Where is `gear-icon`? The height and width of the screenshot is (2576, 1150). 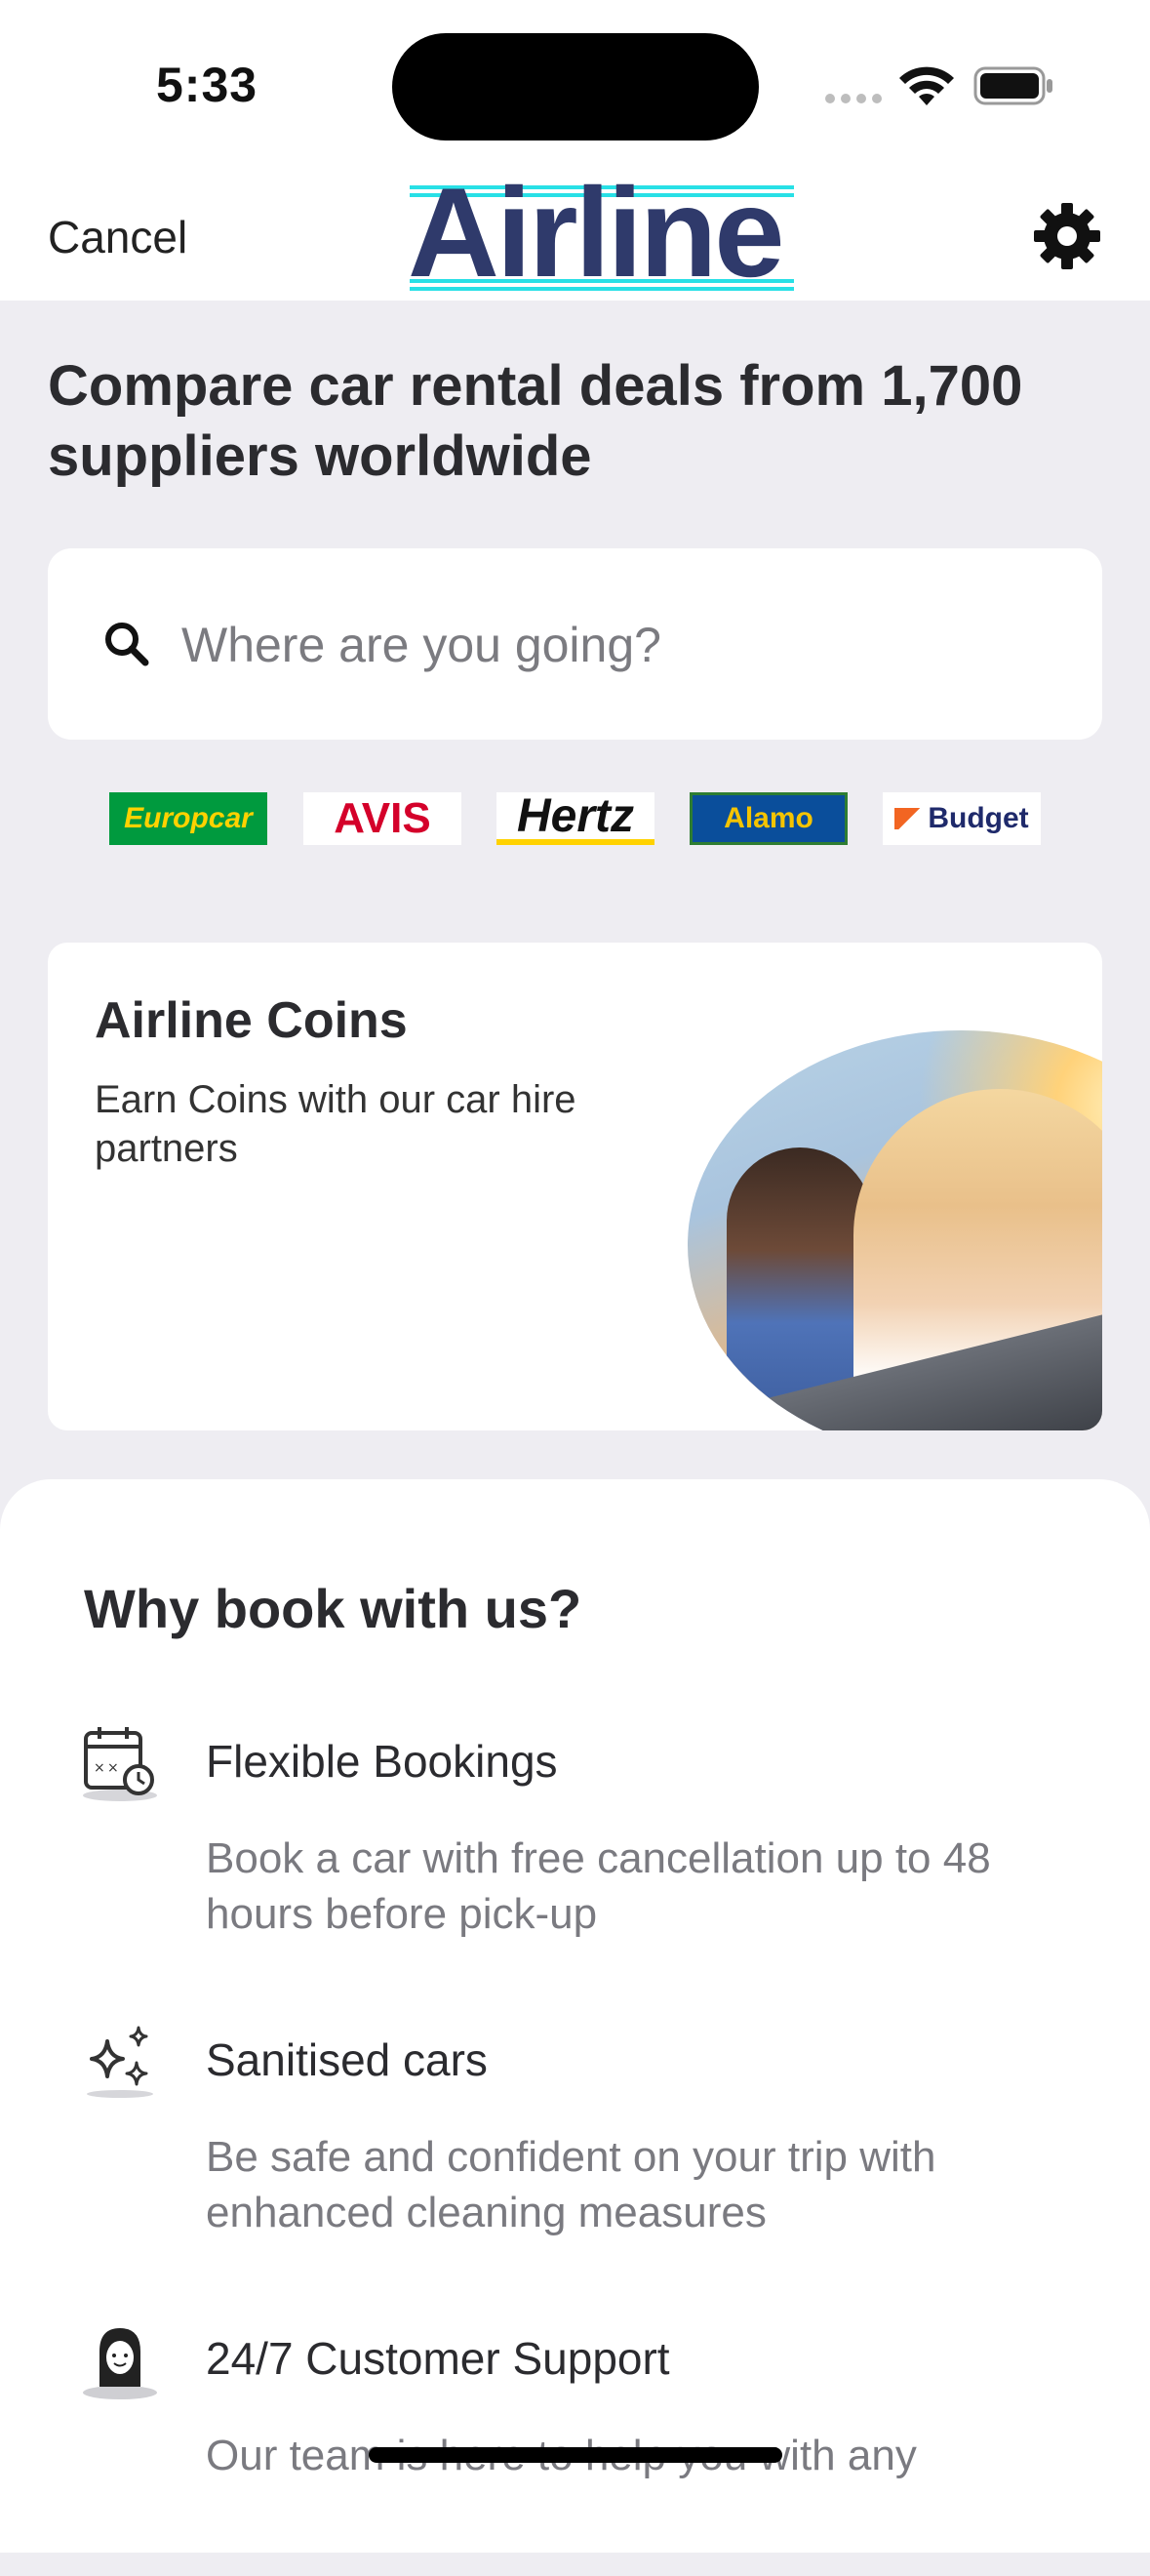
gear-icon is located at coordinates (1067, 236).